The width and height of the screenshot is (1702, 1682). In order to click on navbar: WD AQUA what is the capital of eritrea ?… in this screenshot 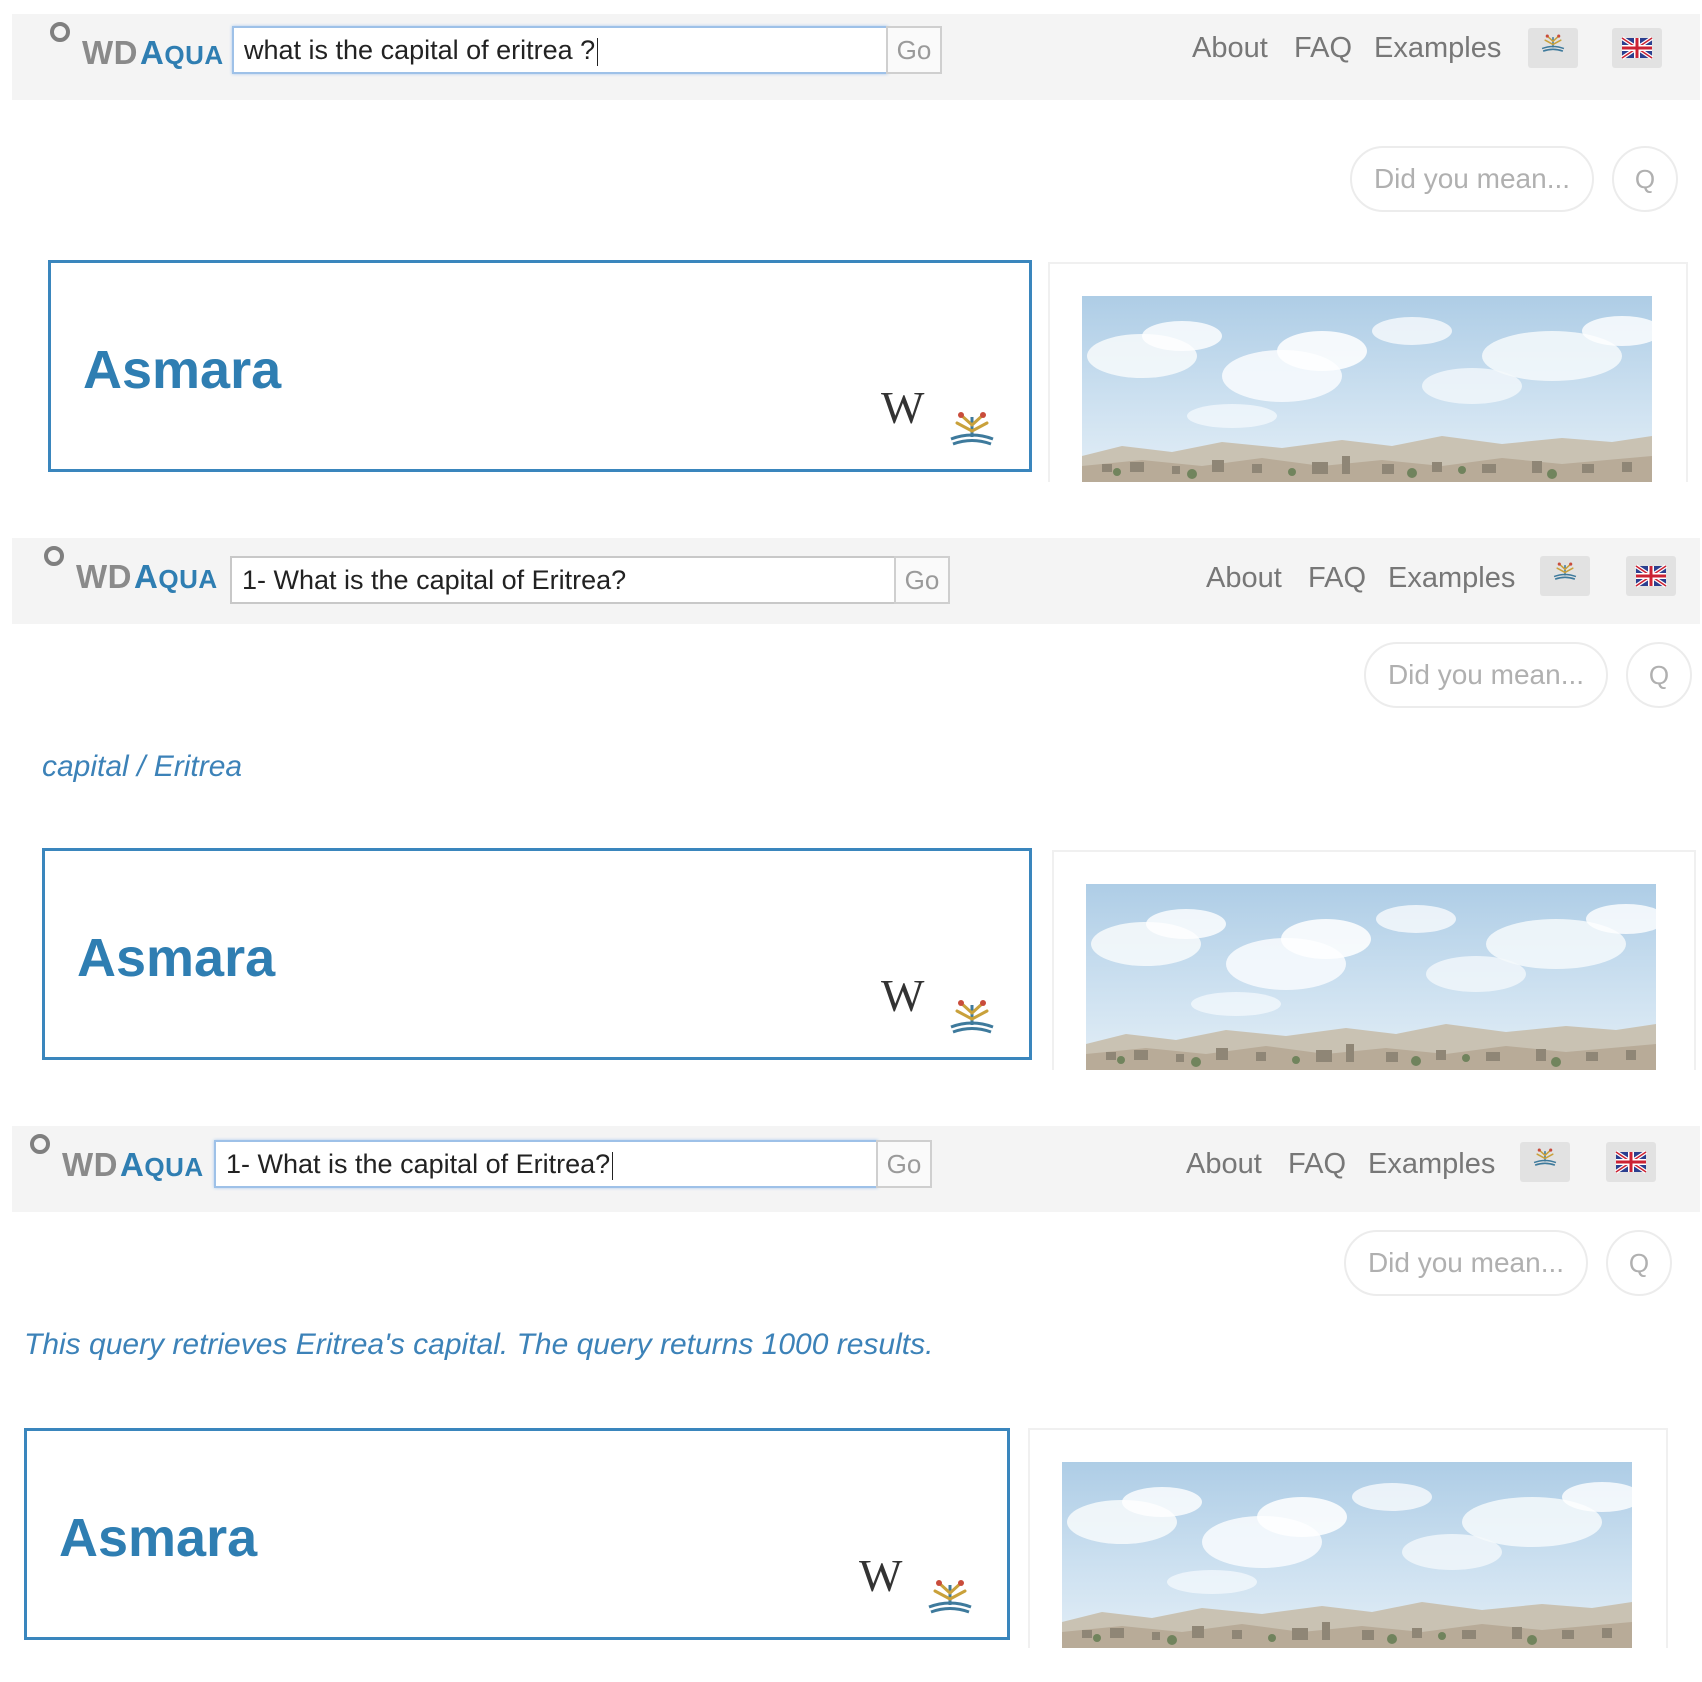, I will do `click(856, 57)`.